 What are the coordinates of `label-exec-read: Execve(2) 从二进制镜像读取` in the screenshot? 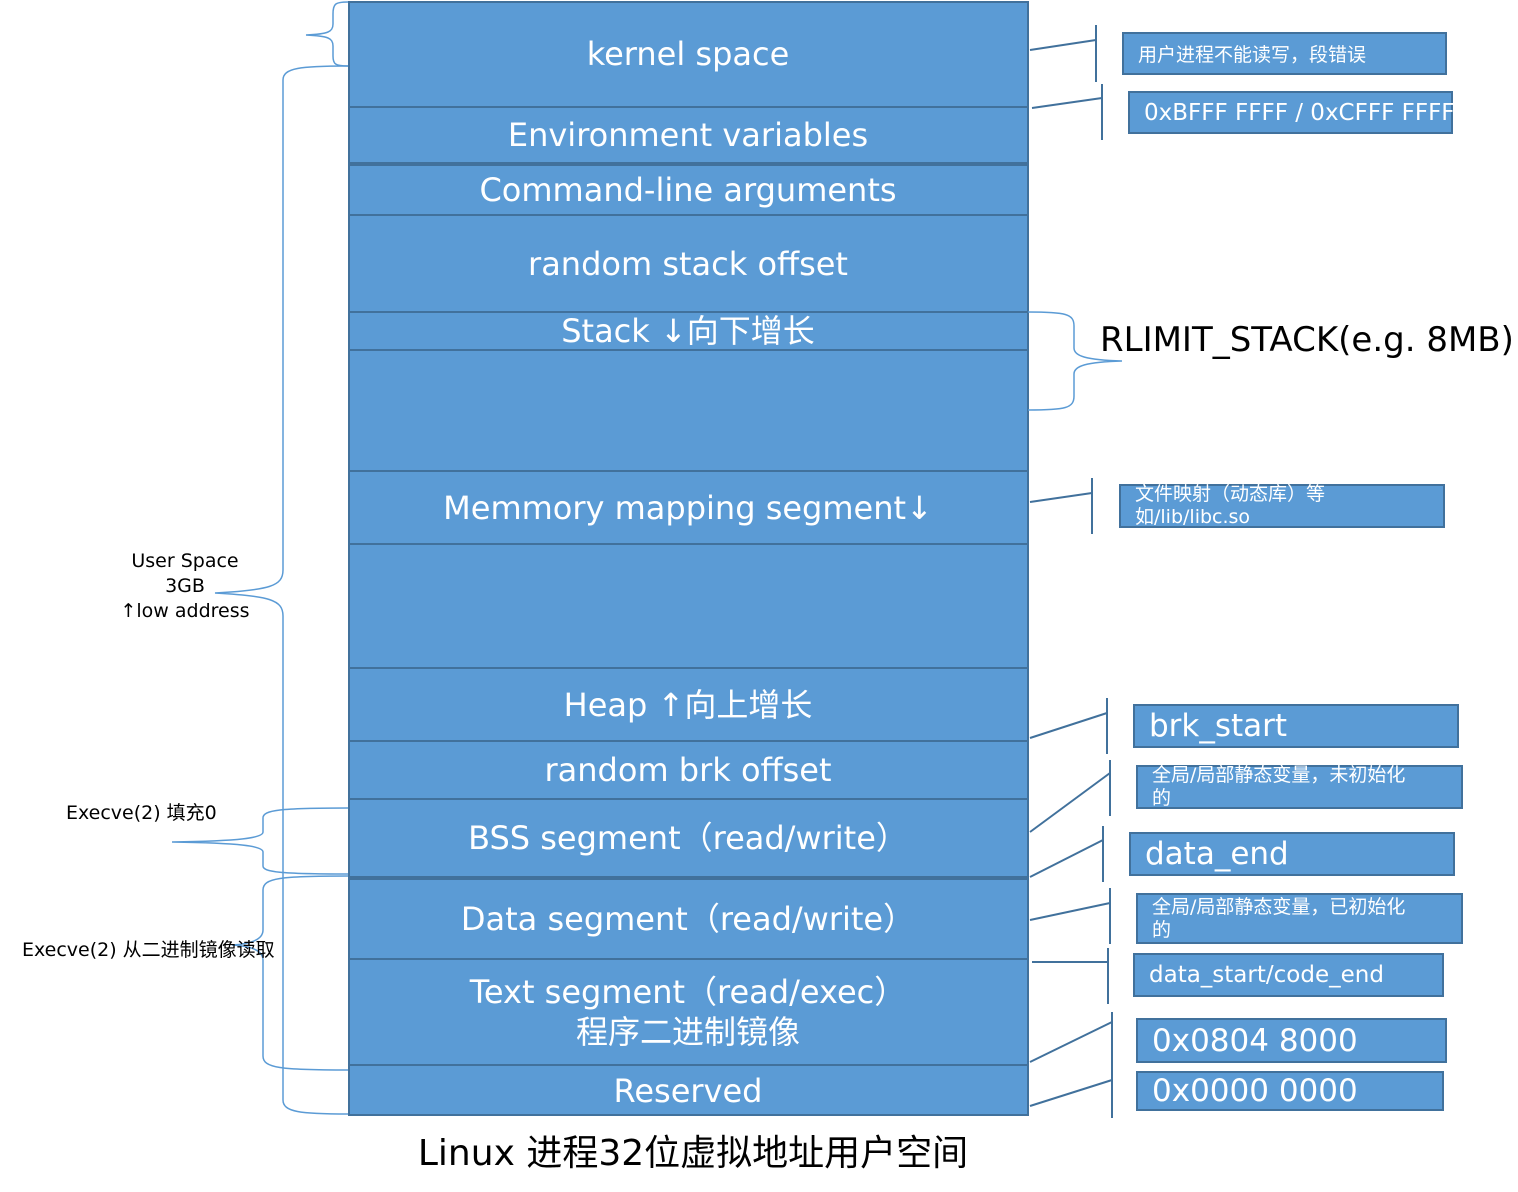 It's located at (148, 950).